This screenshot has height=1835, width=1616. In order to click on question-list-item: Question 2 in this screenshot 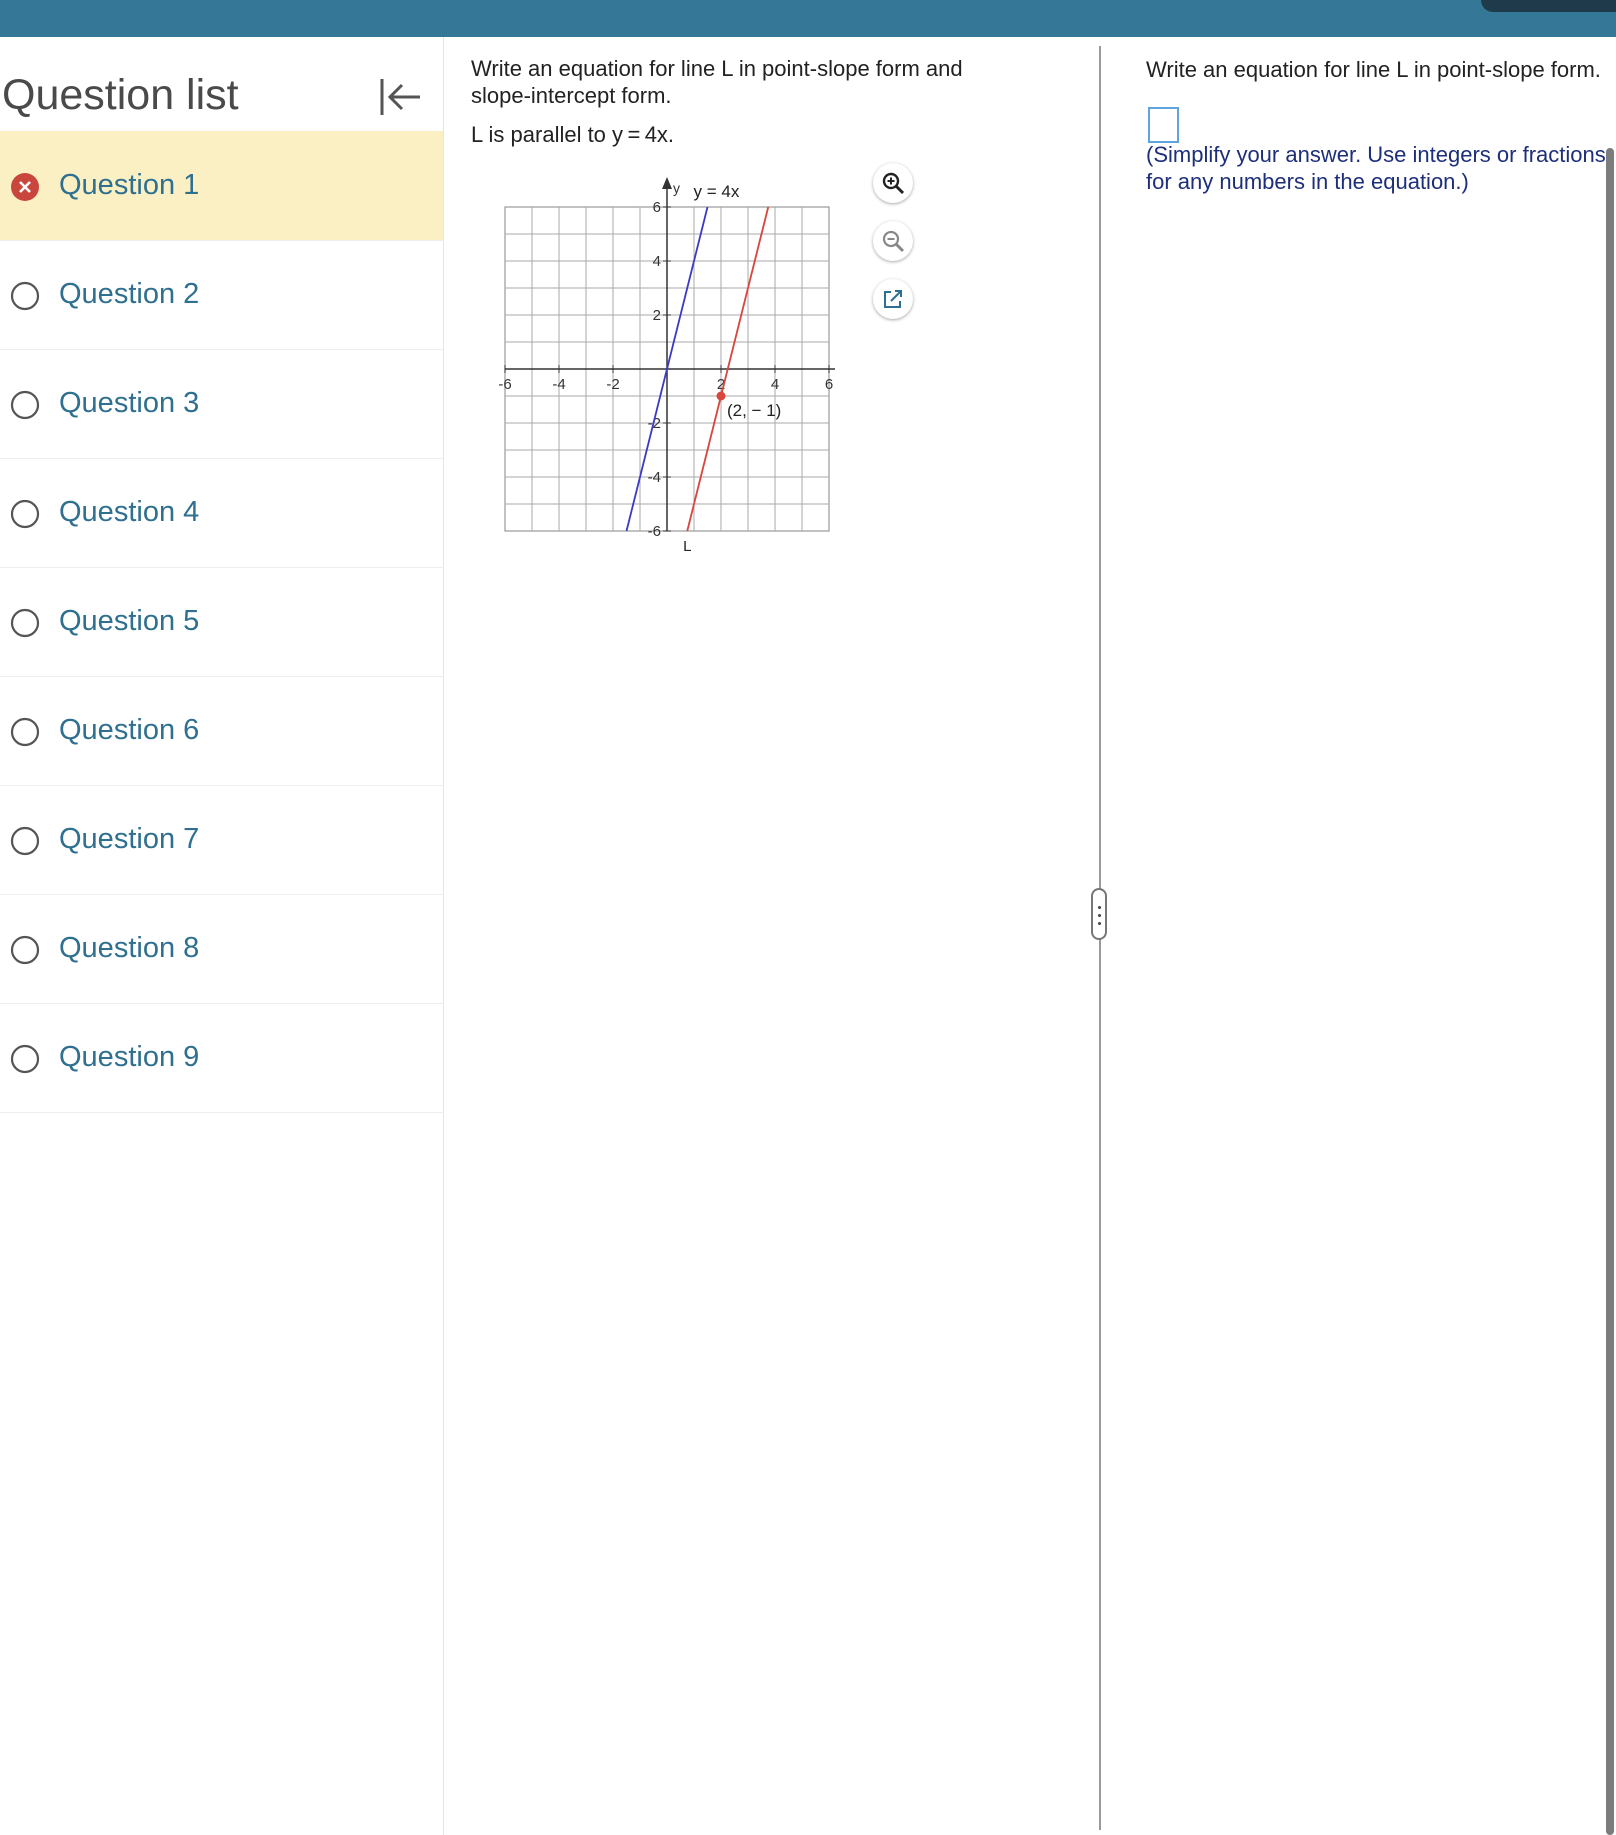, I will do `click(221, 295)`.